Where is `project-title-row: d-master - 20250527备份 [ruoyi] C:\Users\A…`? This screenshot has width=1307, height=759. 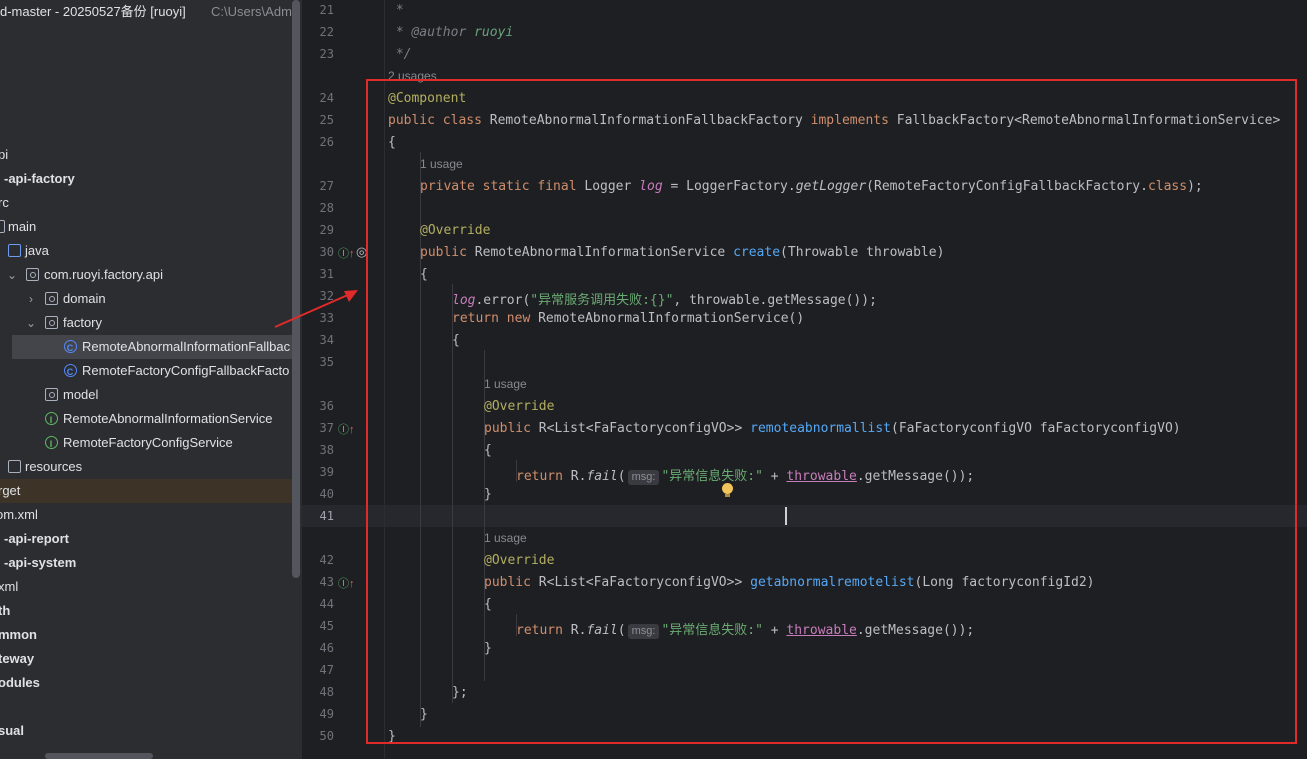
project-title-row: d-master - 20250527备份 [ruoyi] C:\Users\A… is located at coordinates (147, 12).